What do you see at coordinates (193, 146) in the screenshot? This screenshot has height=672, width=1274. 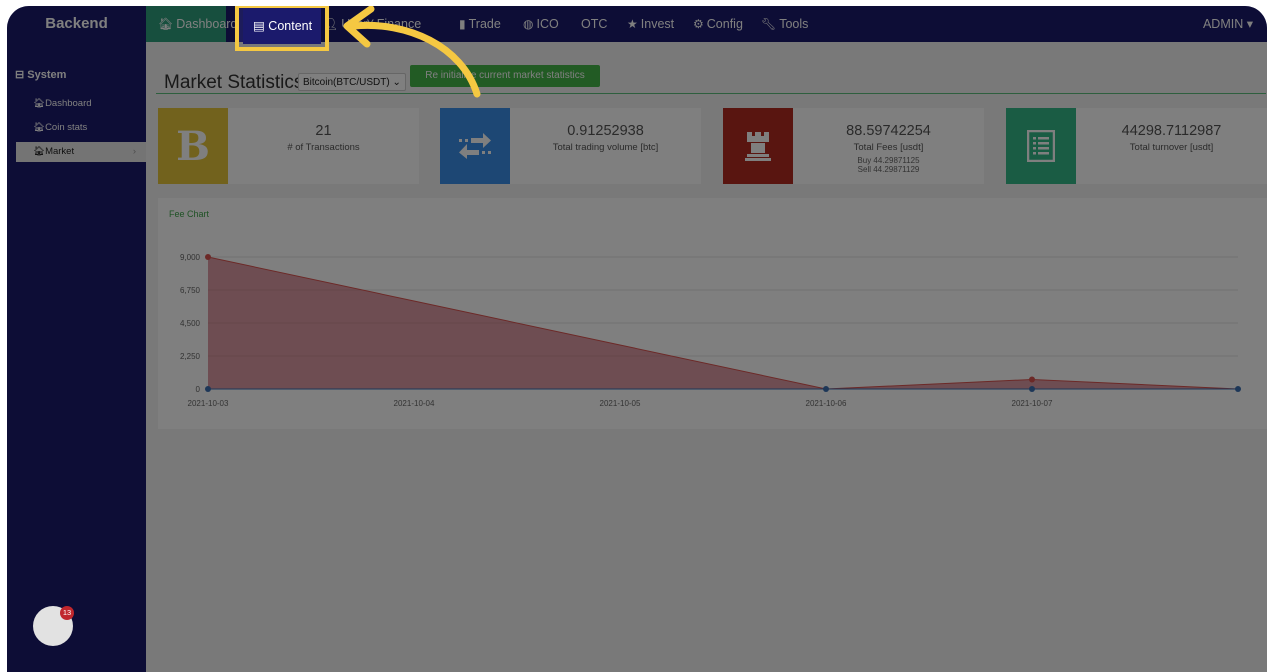 I see `bitcoin-icon: B` at bounding box center [193, 146].